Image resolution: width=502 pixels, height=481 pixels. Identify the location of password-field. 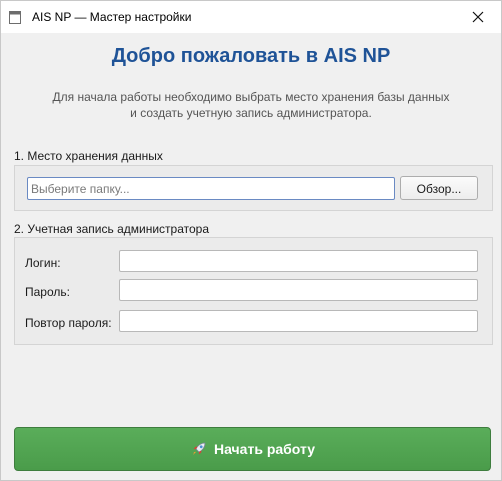
(298, 290).